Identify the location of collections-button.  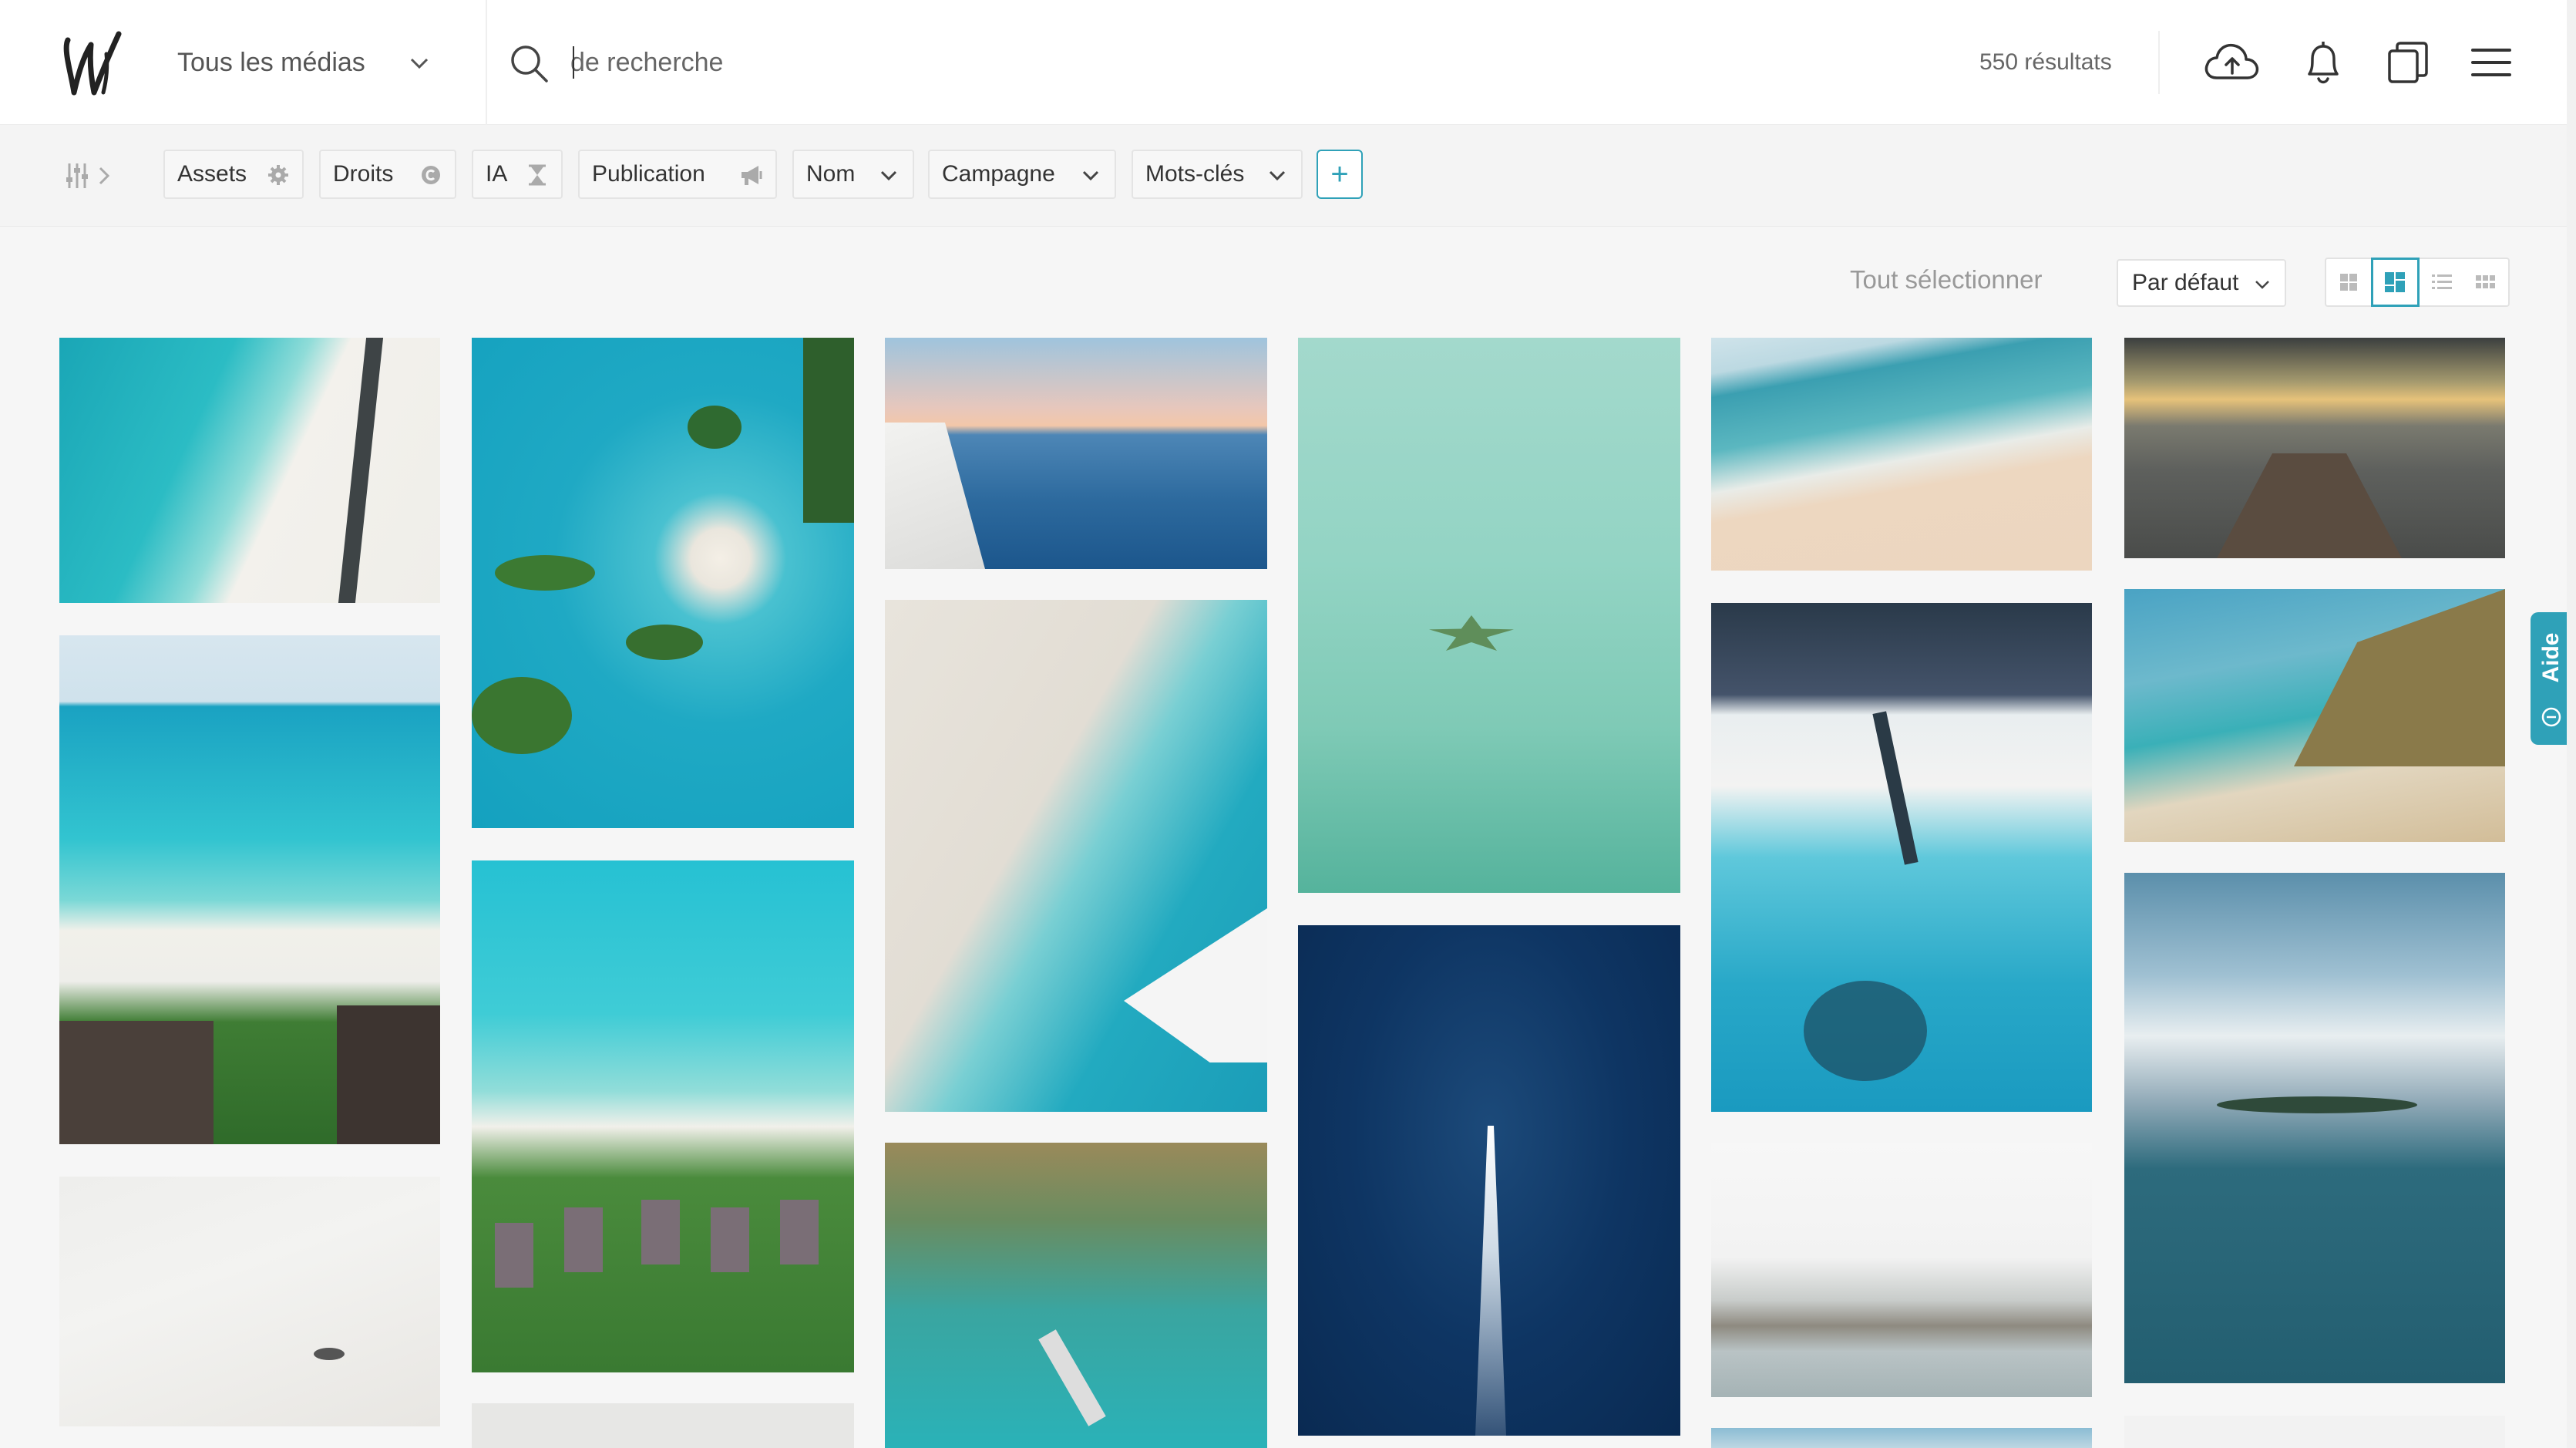
(2408, 62).